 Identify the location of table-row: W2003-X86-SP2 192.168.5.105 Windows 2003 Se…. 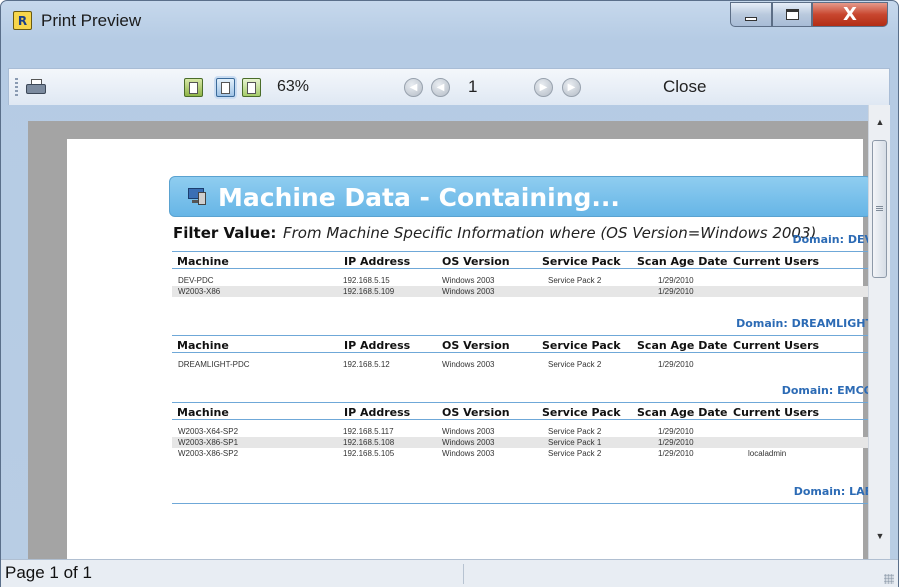
(520, 453).